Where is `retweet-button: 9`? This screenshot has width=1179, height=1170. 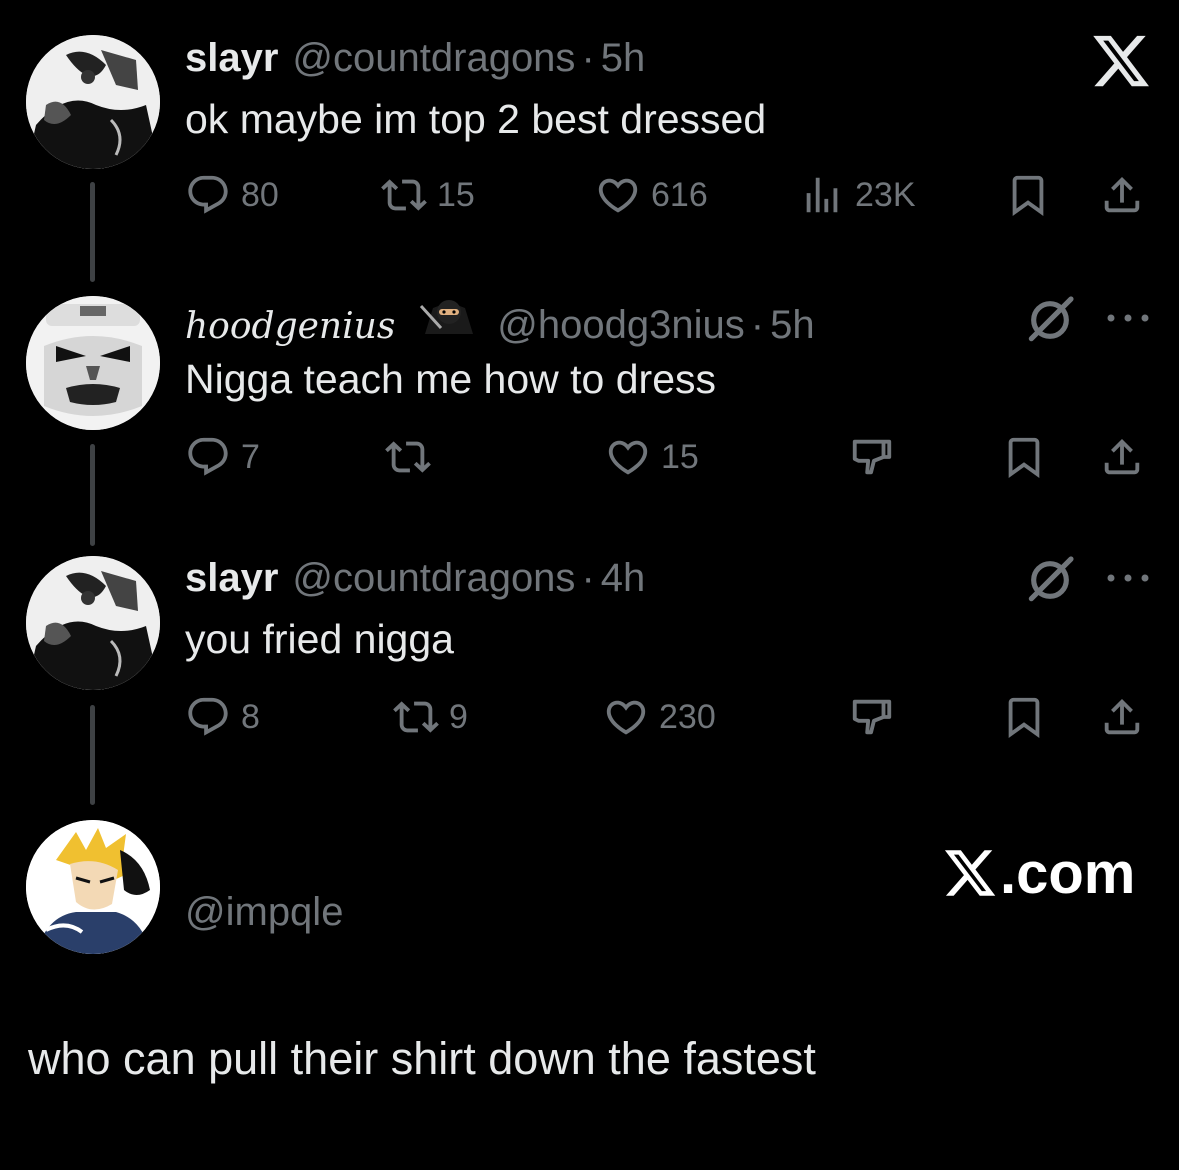
retweet-button: 9 is located at coordinates (430, 717).